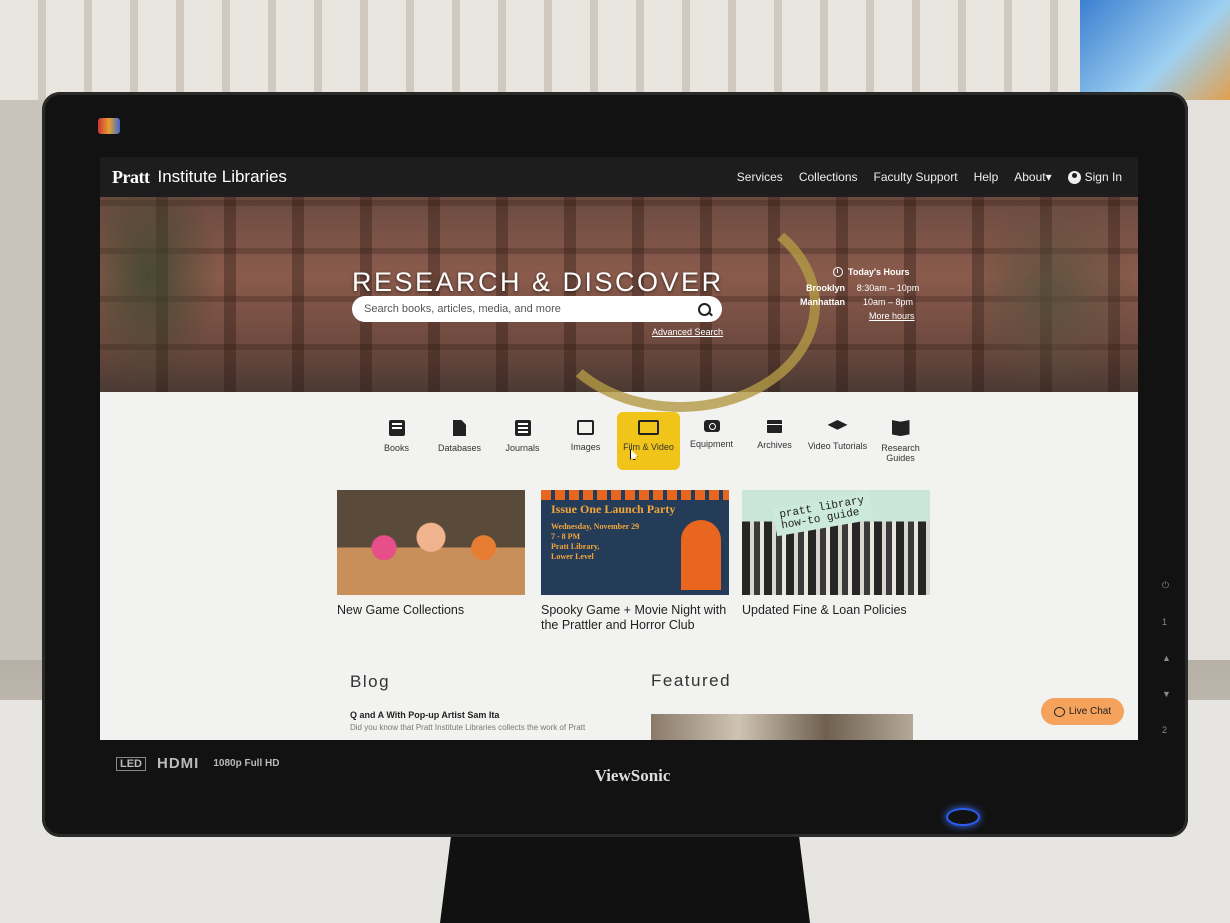  I want to click on full-hd-badge: 1080p Full HD, so click(246, 763).